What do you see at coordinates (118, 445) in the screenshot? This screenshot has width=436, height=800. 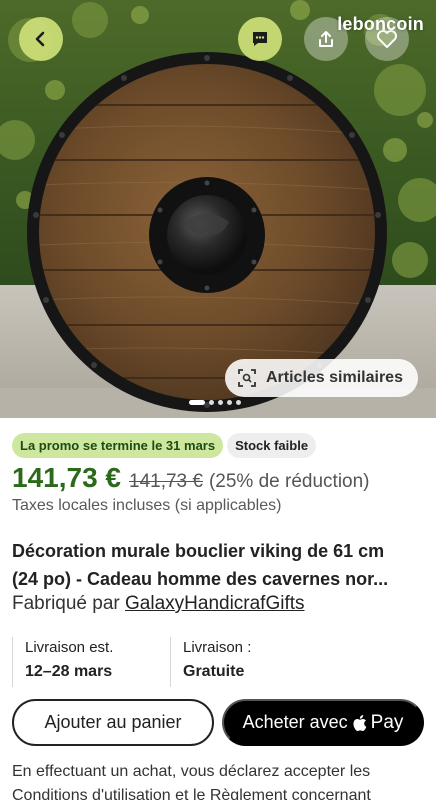 I see `promo-badge: La promo se termine le 31 mars` at bounding box center [118, 445].